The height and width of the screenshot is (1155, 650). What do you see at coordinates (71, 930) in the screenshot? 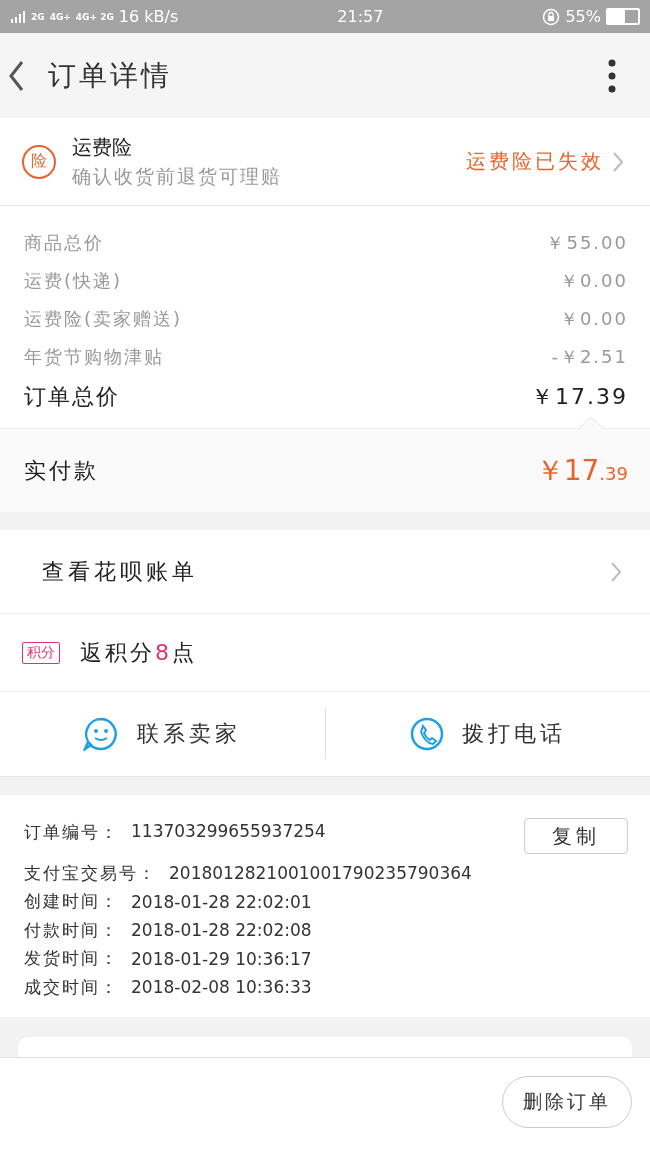
I see `info-label: 付款时间：` at bounding box center [71, 930].